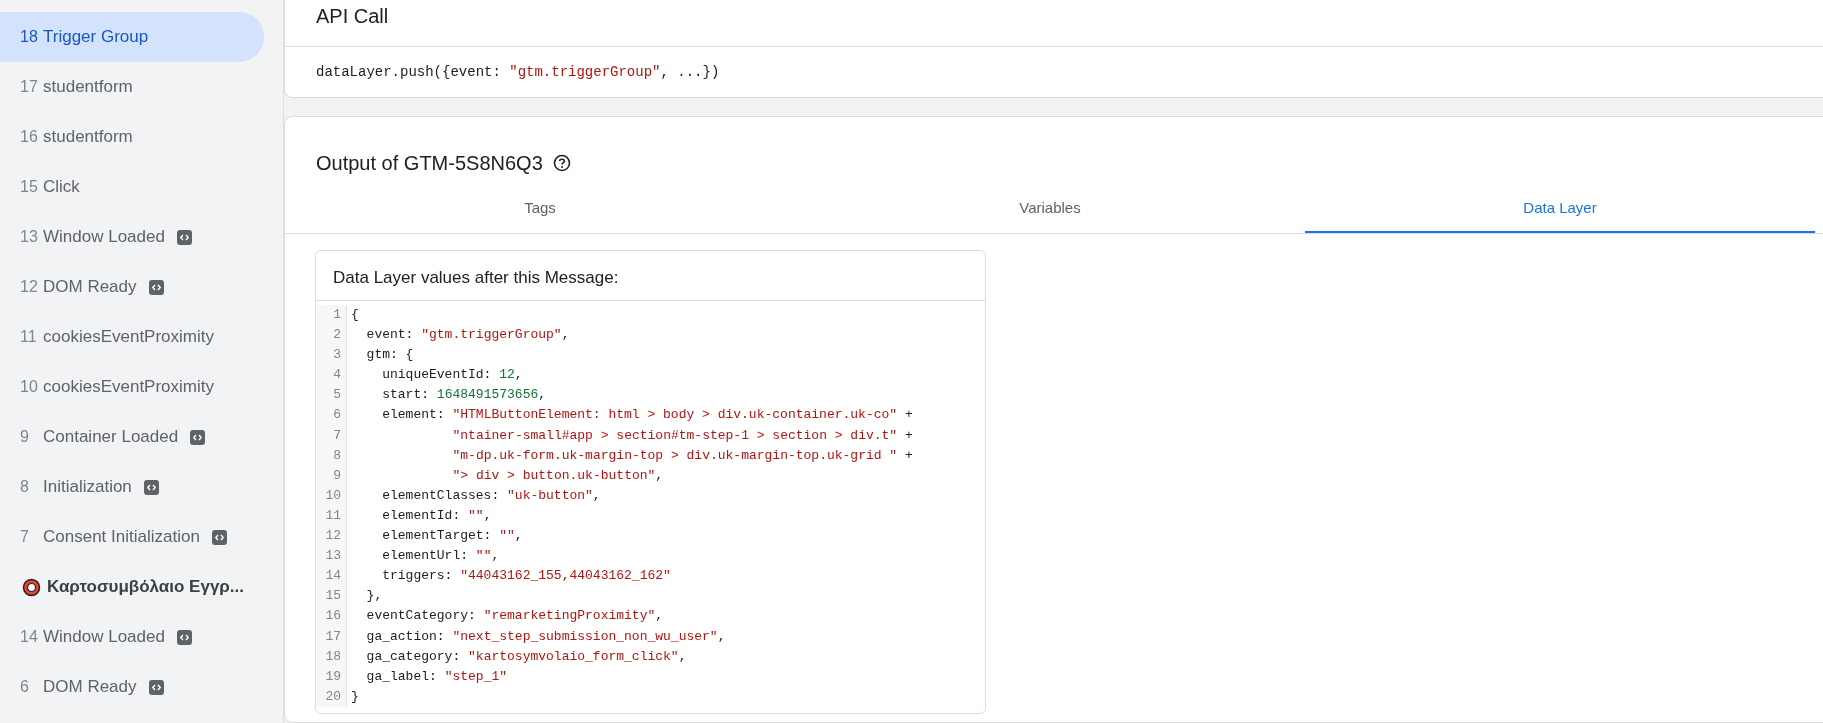 This screenshot has width=1823, height=723. I want to click on line-number: 18, so click(331, 656).